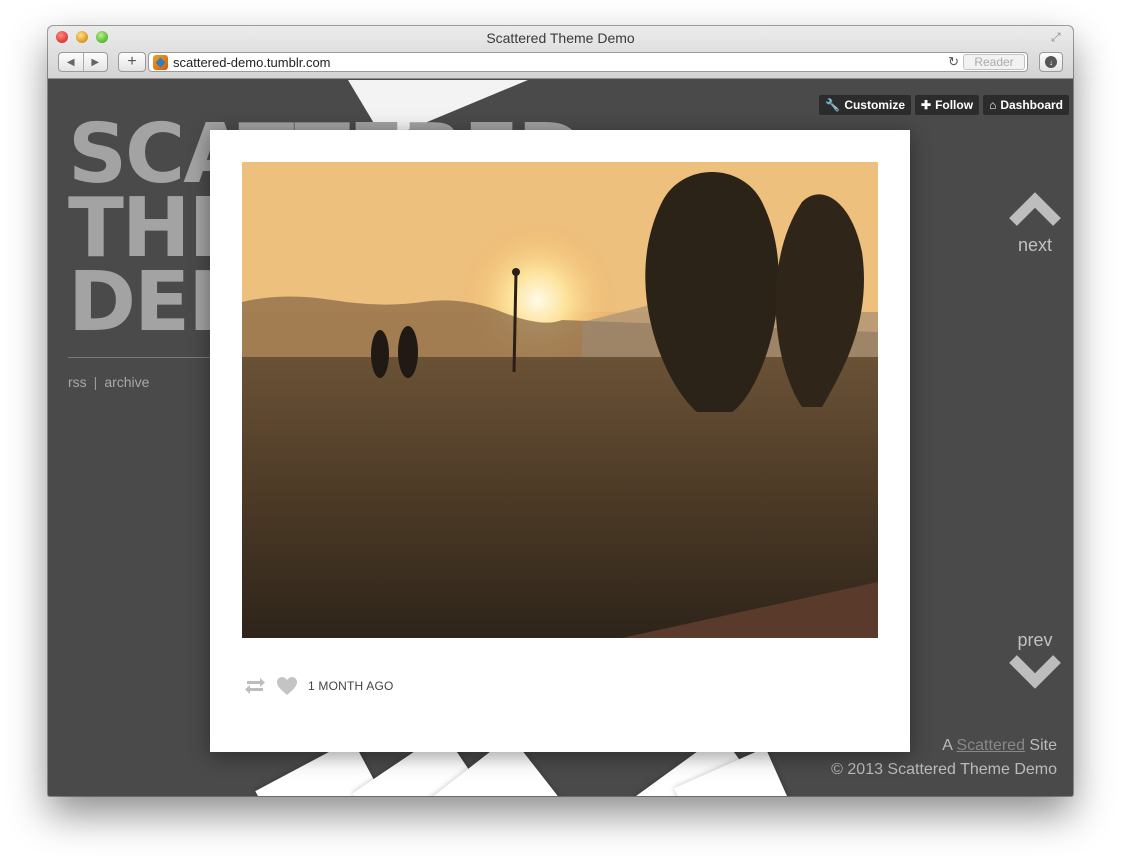 This screenshot has height=866, width=1121. What do you see at coordinates (926, 105) in the screenshot?
I see `plus-icon: ✚` at bounding box center [926, 105].